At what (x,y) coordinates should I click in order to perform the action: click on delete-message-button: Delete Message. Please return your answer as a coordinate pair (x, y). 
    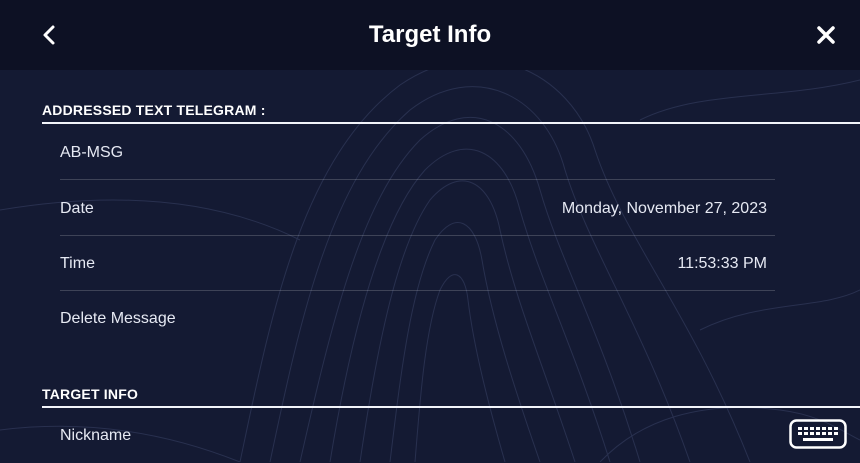
    Looking at the image, I should click on (417, 319).